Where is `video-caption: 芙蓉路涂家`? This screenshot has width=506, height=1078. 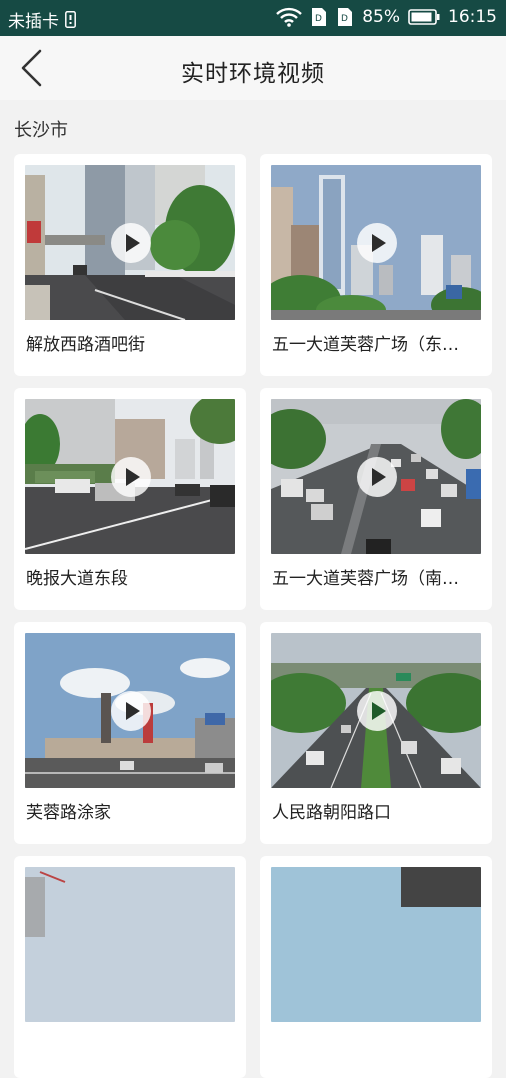 video-caption: 芙蓉路涂家 is located at coordinates (68, 813).